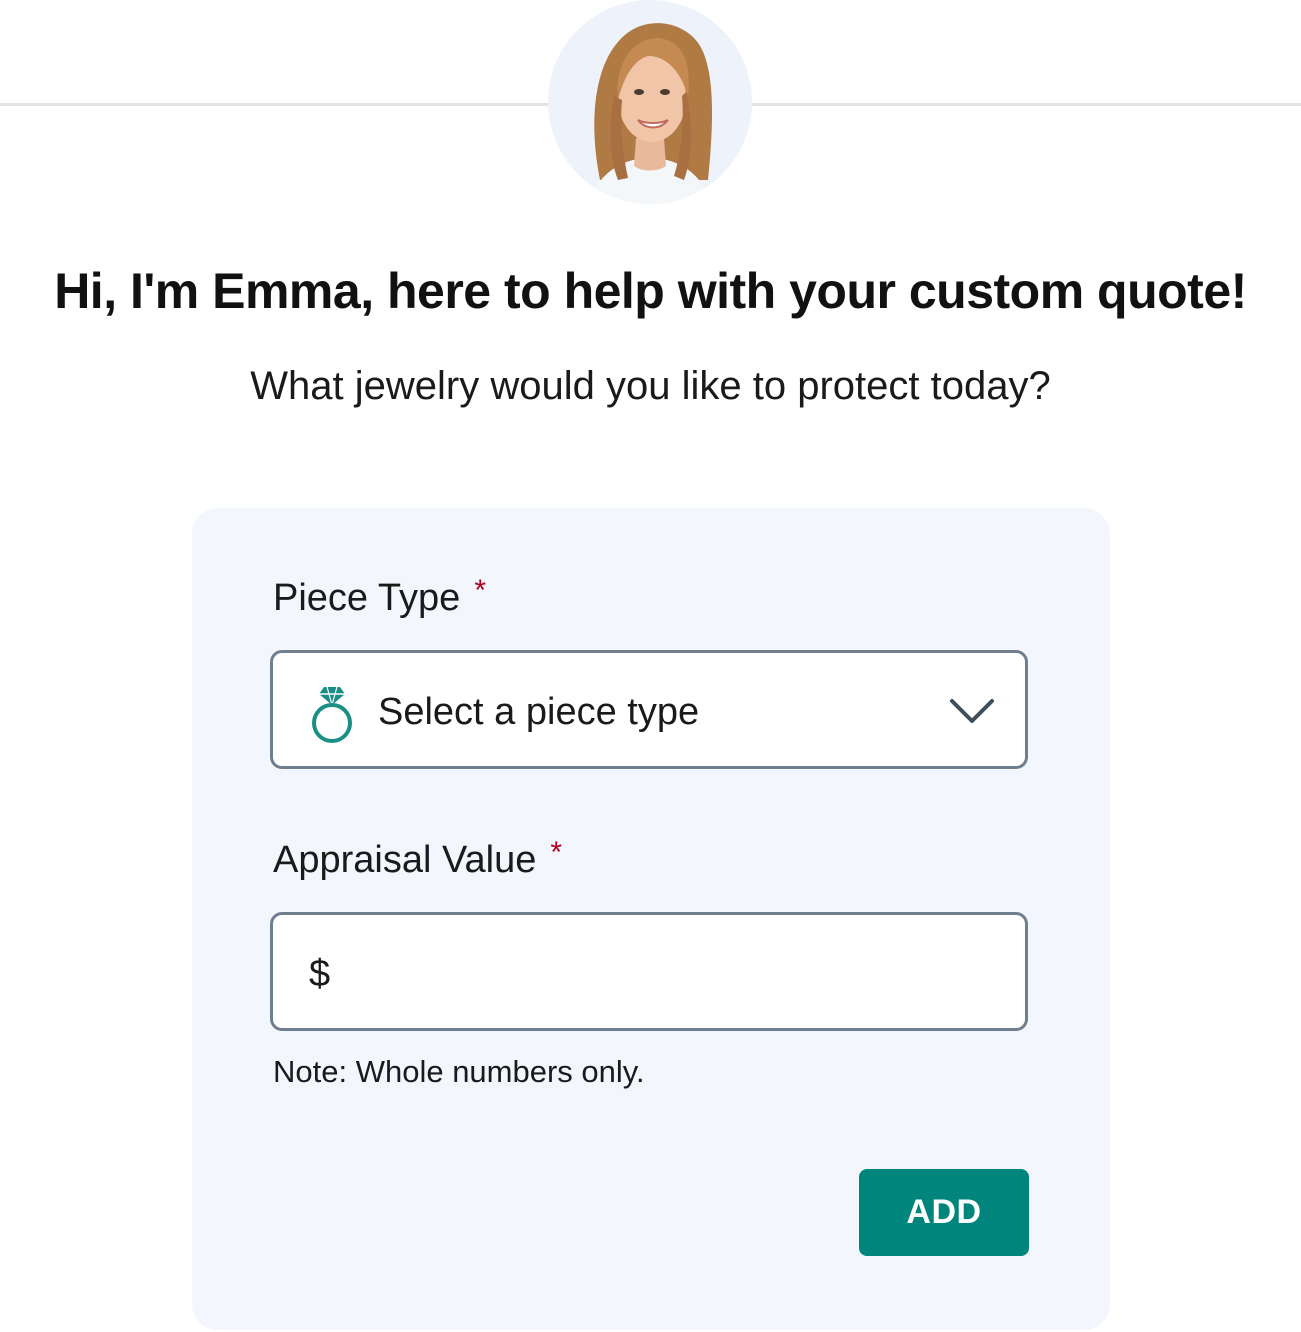  I want to click on appraisal-value-field: $, so click(649, 971).